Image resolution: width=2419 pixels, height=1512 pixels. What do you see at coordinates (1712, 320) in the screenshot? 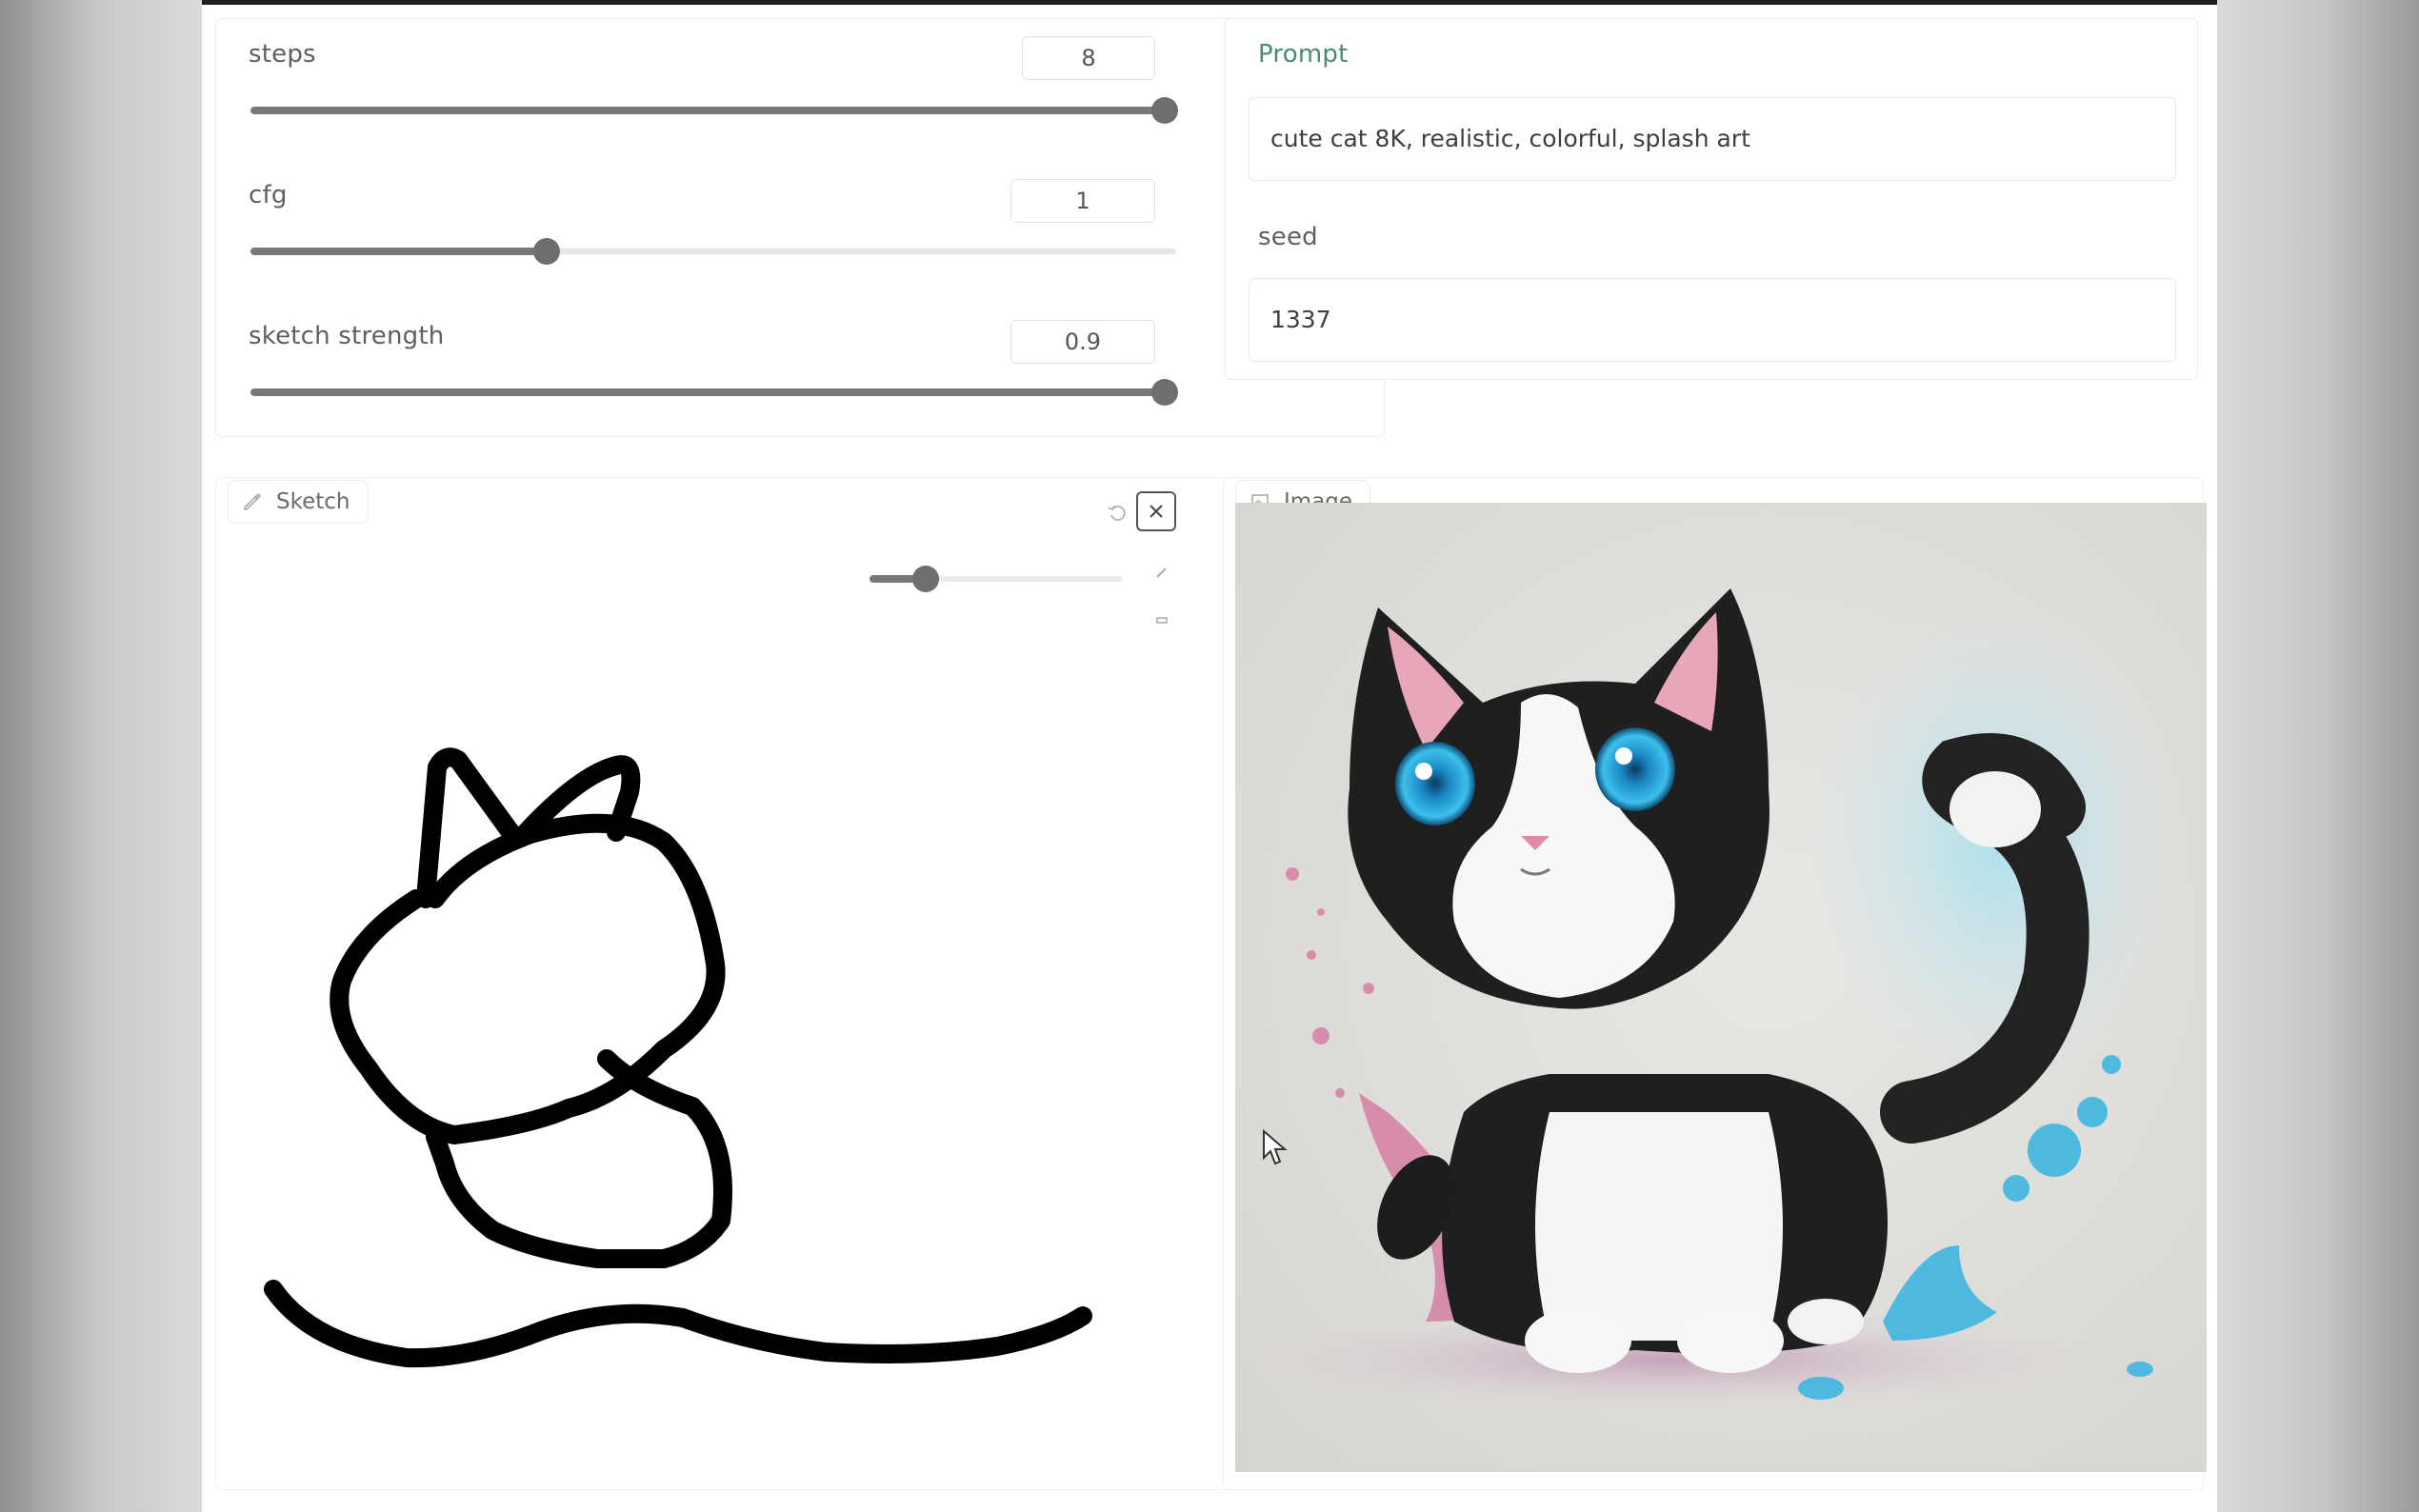
I see `seed-input: 1337` at bounding box center [1712, 320].